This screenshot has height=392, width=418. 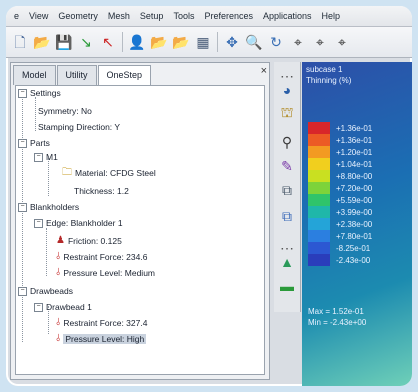 I want to click on menu-view: View, so click(x=38, y=16).